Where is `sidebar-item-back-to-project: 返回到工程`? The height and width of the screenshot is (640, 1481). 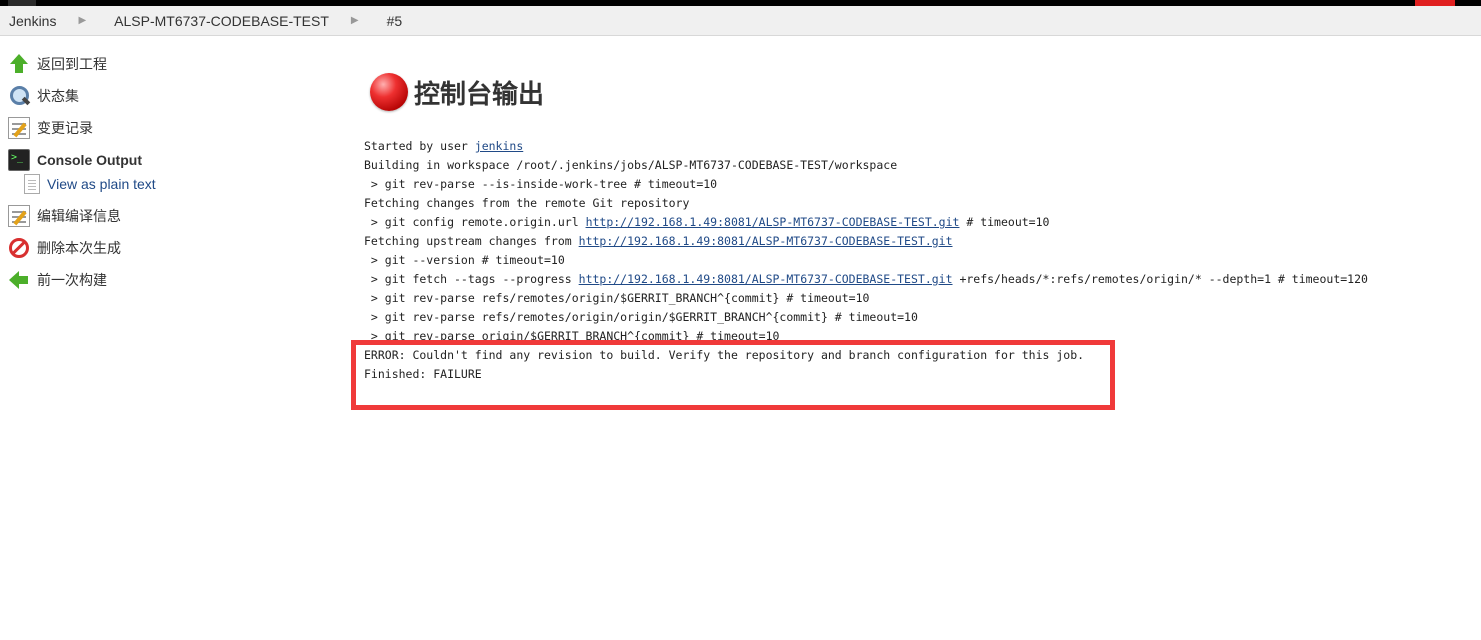 sidebar-item-back-to-project: 返回到工程 is located at coordinates (100, 64).